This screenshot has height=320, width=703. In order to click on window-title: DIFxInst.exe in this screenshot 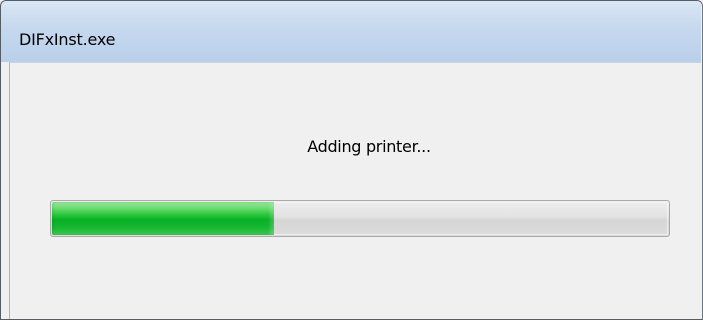, I will do `click(67, 39)`.